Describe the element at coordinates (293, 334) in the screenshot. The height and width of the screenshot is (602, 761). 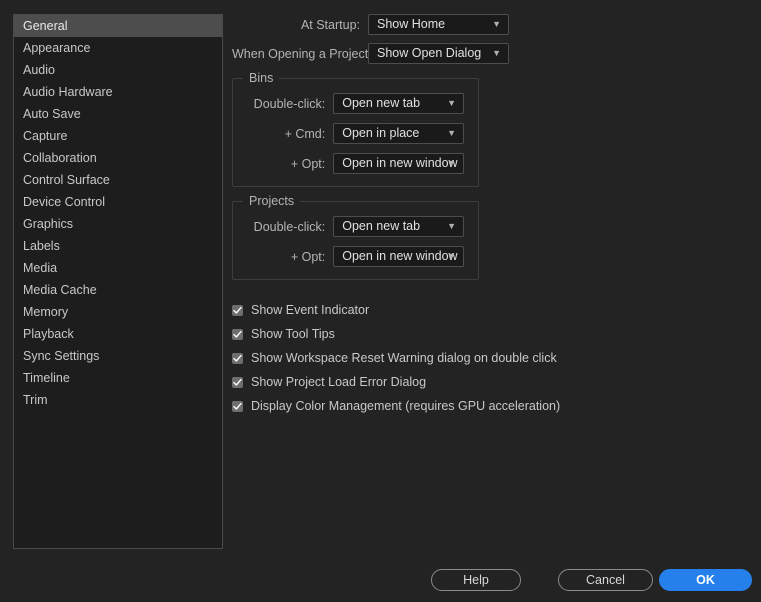
I see `checkbox-label-1: Show Tool Tips` at that location.